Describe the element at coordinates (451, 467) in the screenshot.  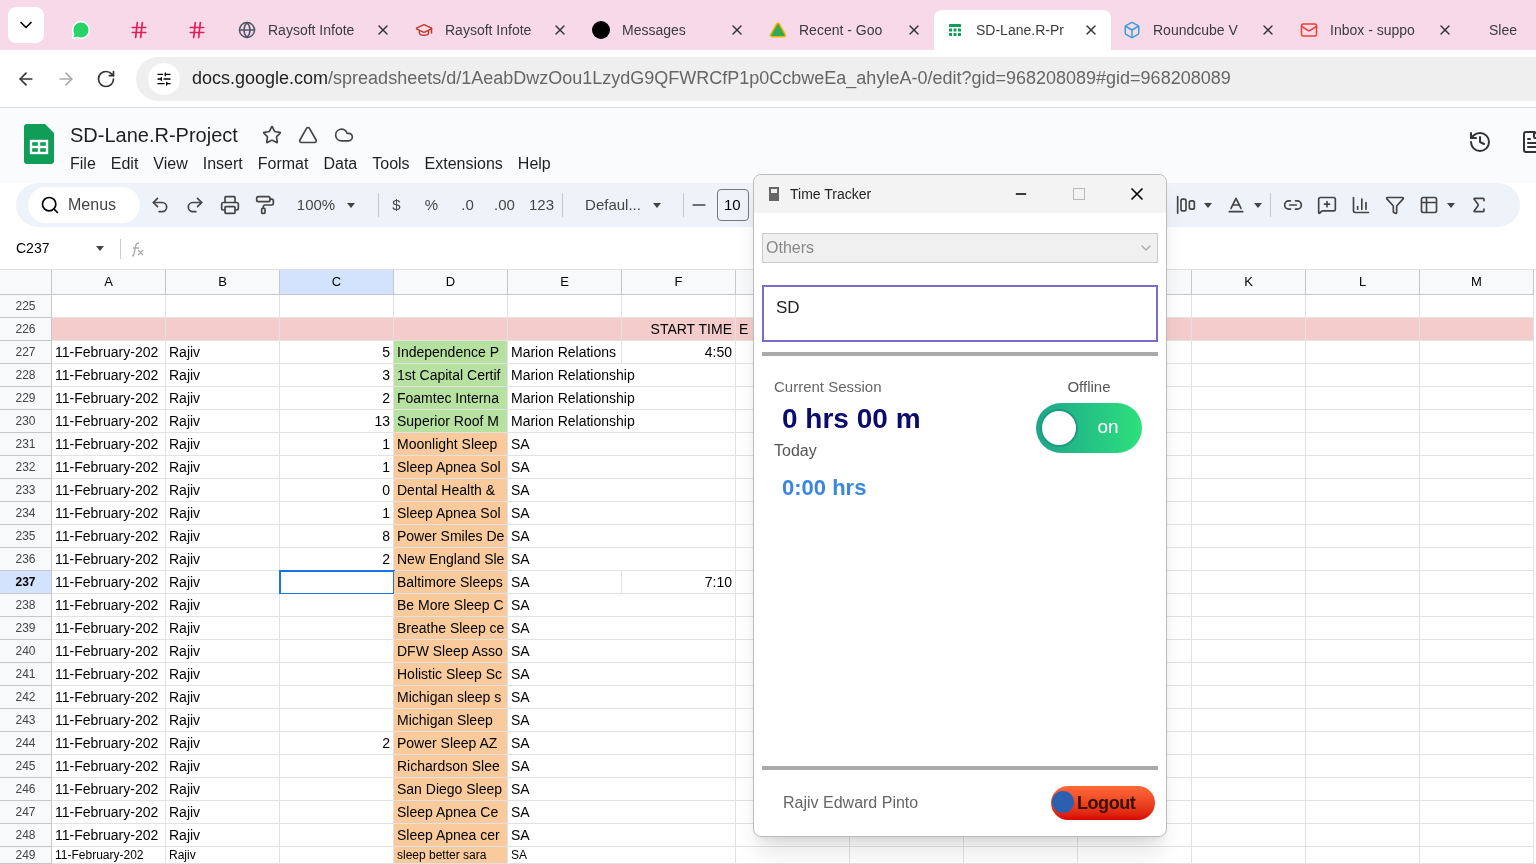
I see `table-cell: Sleep Apnea Sol` at that location.